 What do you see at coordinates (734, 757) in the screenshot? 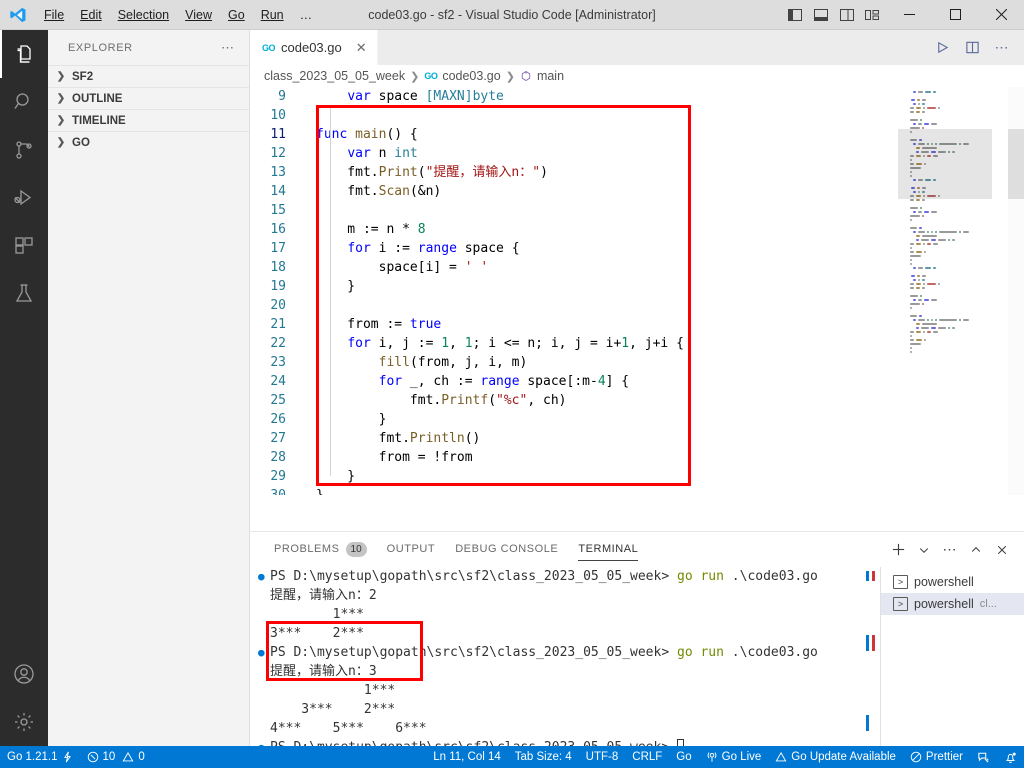
I see `status-go-live: Go Live` at bounding box center [734, 757].